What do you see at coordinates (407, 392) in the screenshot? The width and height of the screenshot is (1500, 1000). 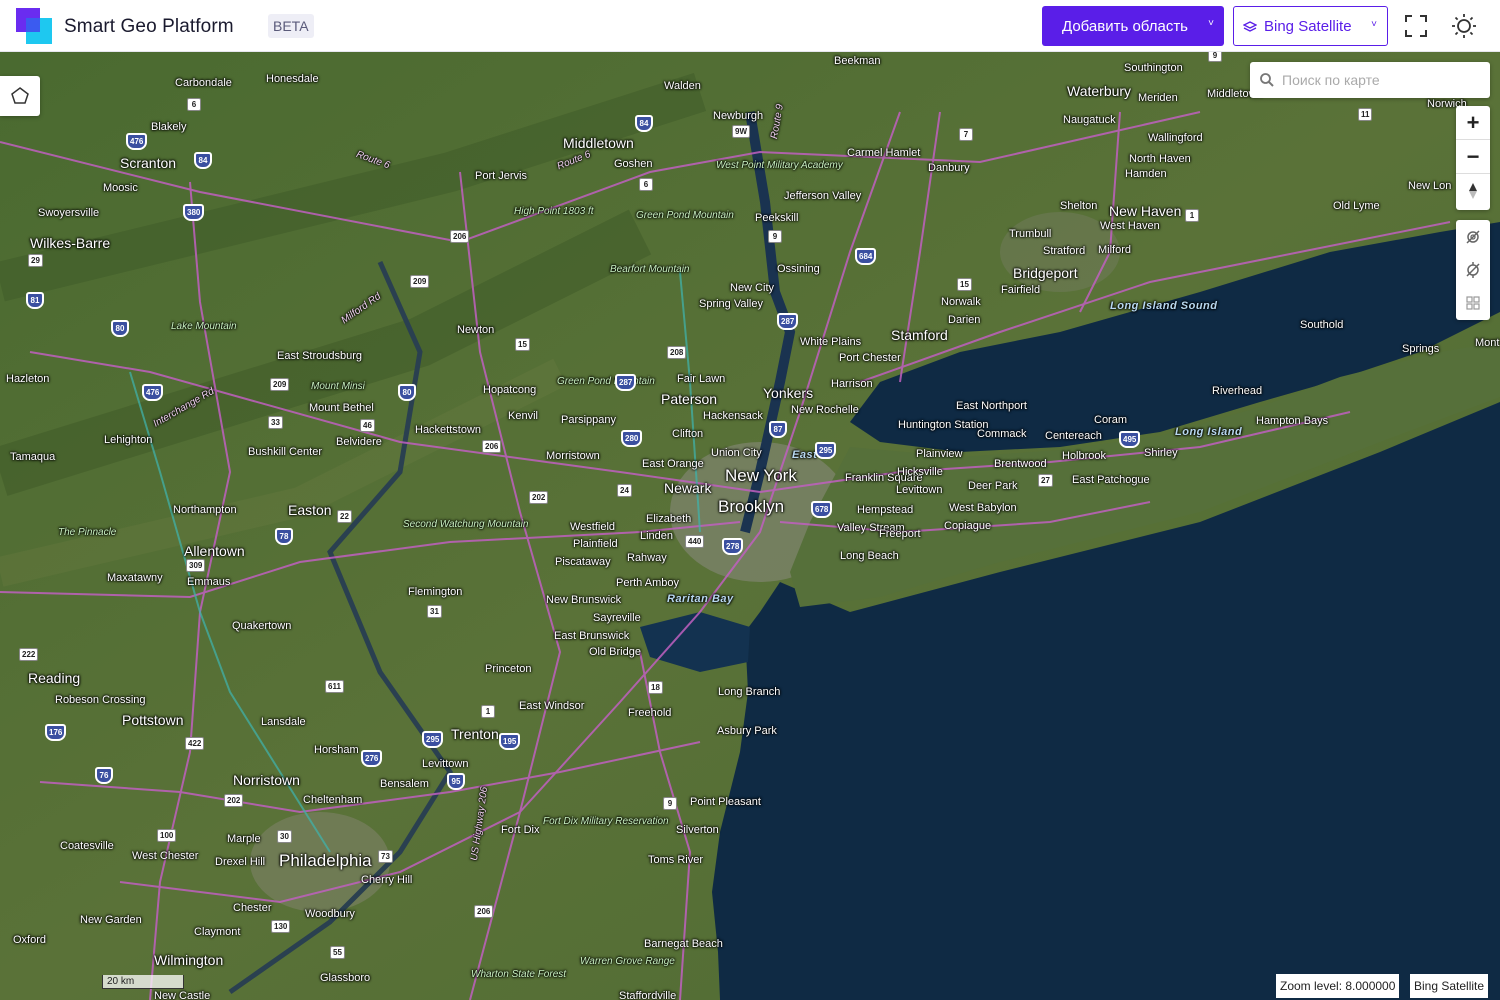 I see `interstate-shield: 80` at bounding box center [407, 392].